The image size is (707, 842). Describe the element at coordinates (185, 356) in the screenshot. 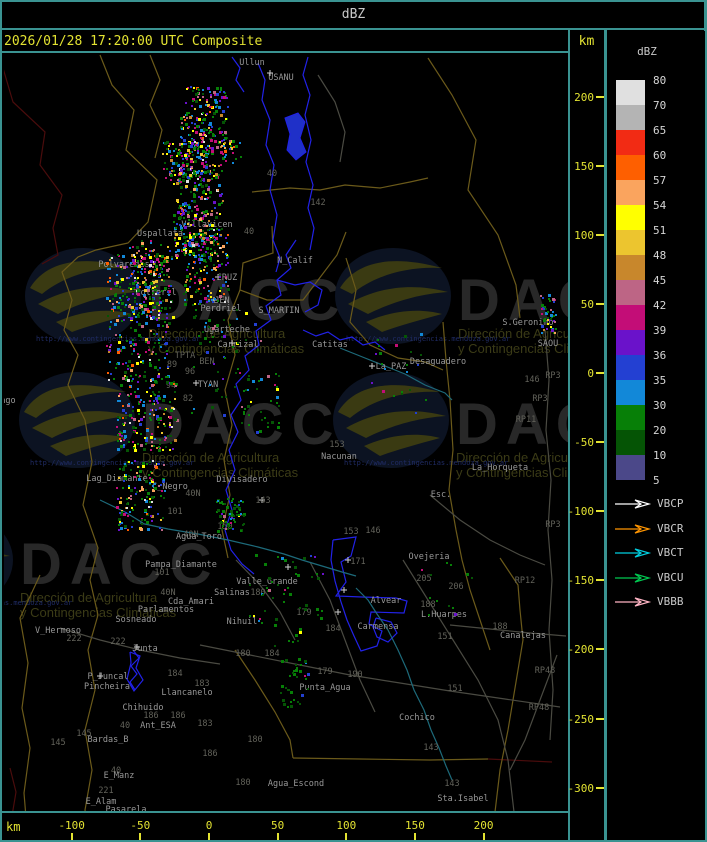

I see `map-label: TPTA` at that location.